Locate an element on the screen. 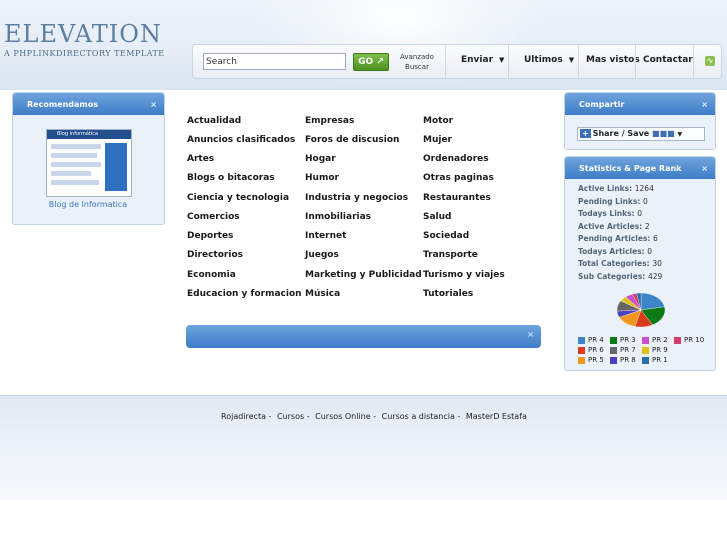  category-link: Turismo y viajes is located at coordinates (464, 275).